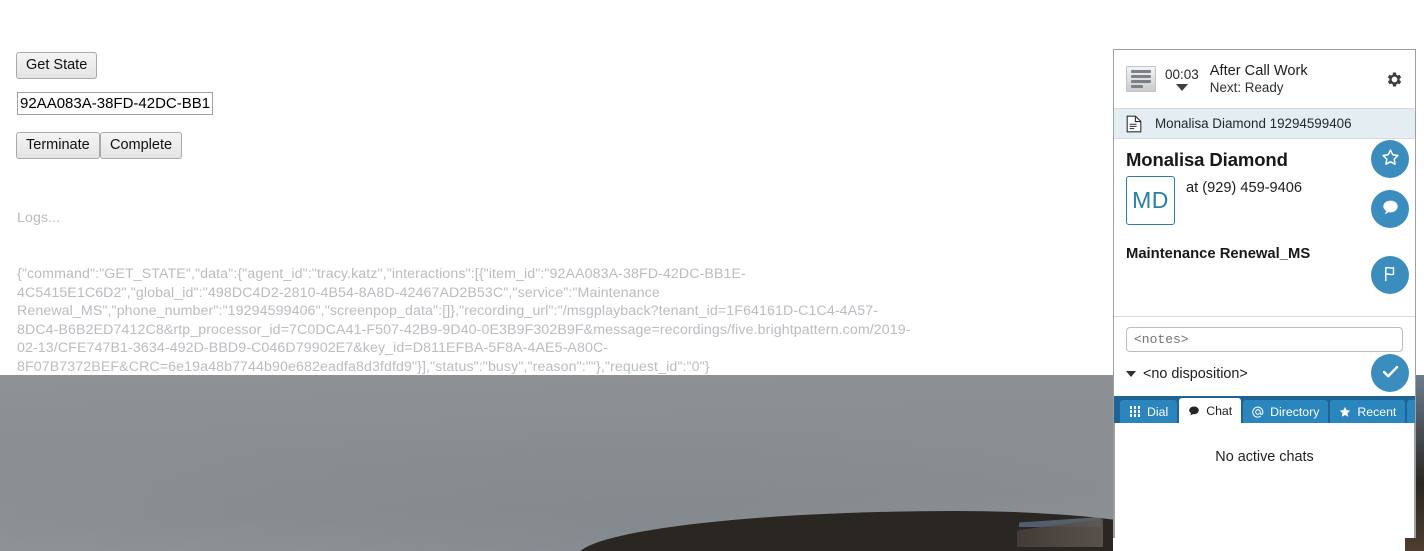  I want to click on terminate-button: Terminate, so click(58, 146).